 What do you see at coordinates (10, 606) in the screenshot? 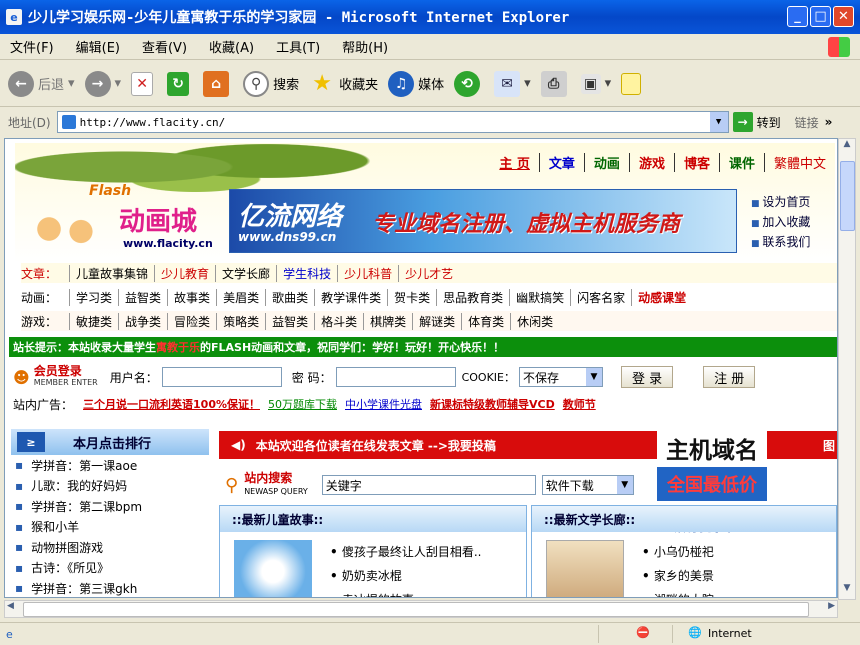
I see `scroll-left-icon: ◀` at bounding box center [10, 606].